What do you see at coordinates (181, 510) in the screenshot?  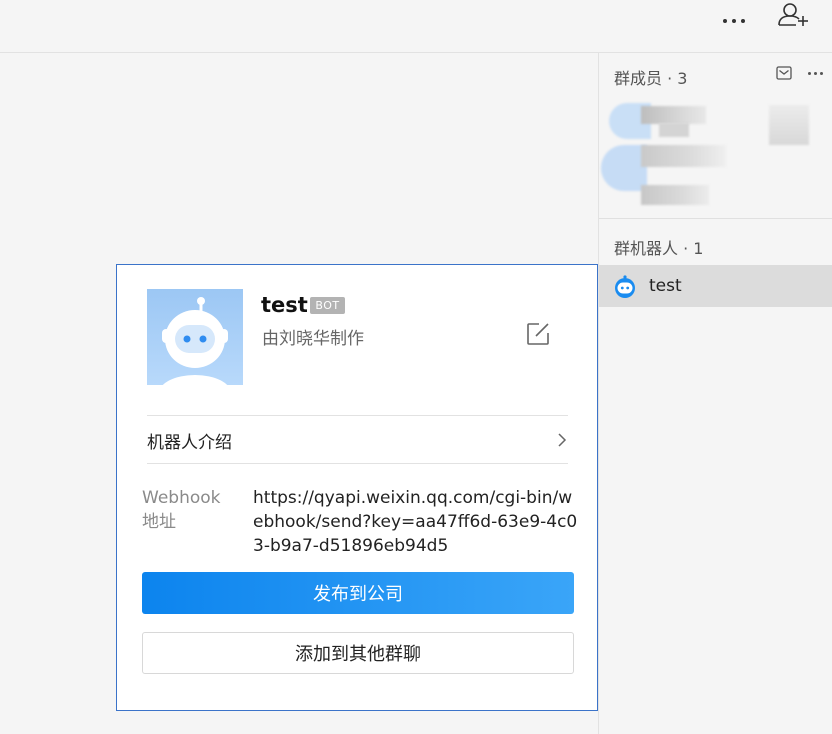 I see `webhook-label: Webhook 地址` at bounding box center [181, 510].